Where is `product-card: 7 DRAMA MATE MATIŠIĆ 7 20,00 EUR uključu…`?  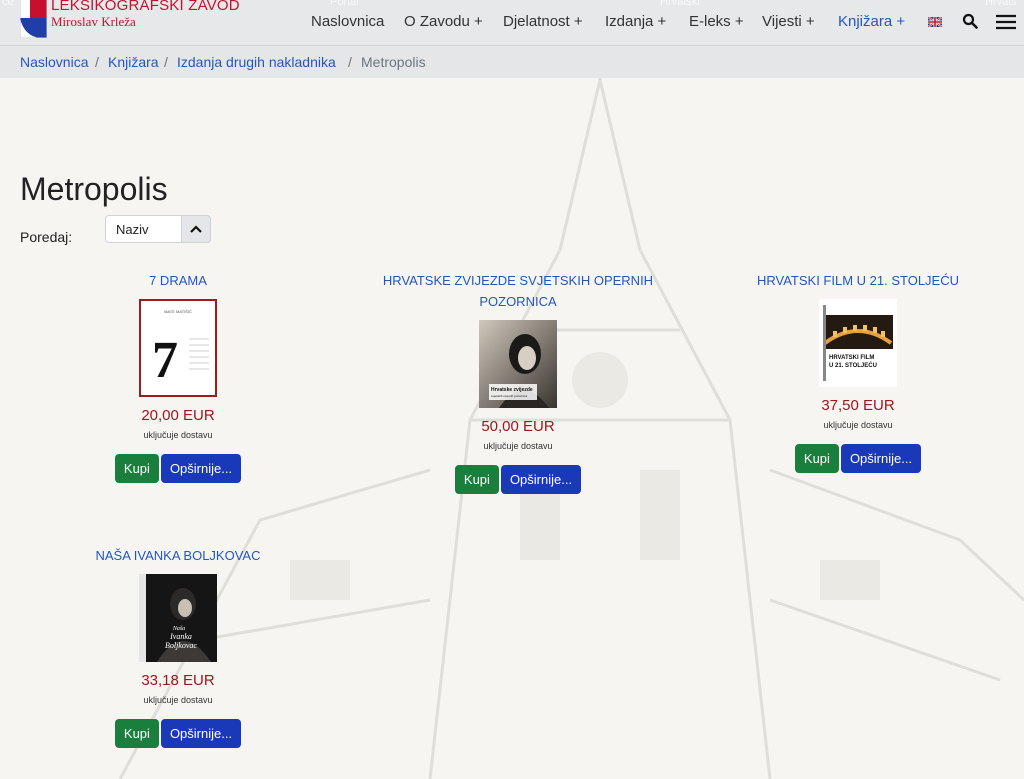
product-card: 7 DRAMA MATE MATIŠIĆ 7 20,00 EUR uključu… is located at coordinates (178, 377).